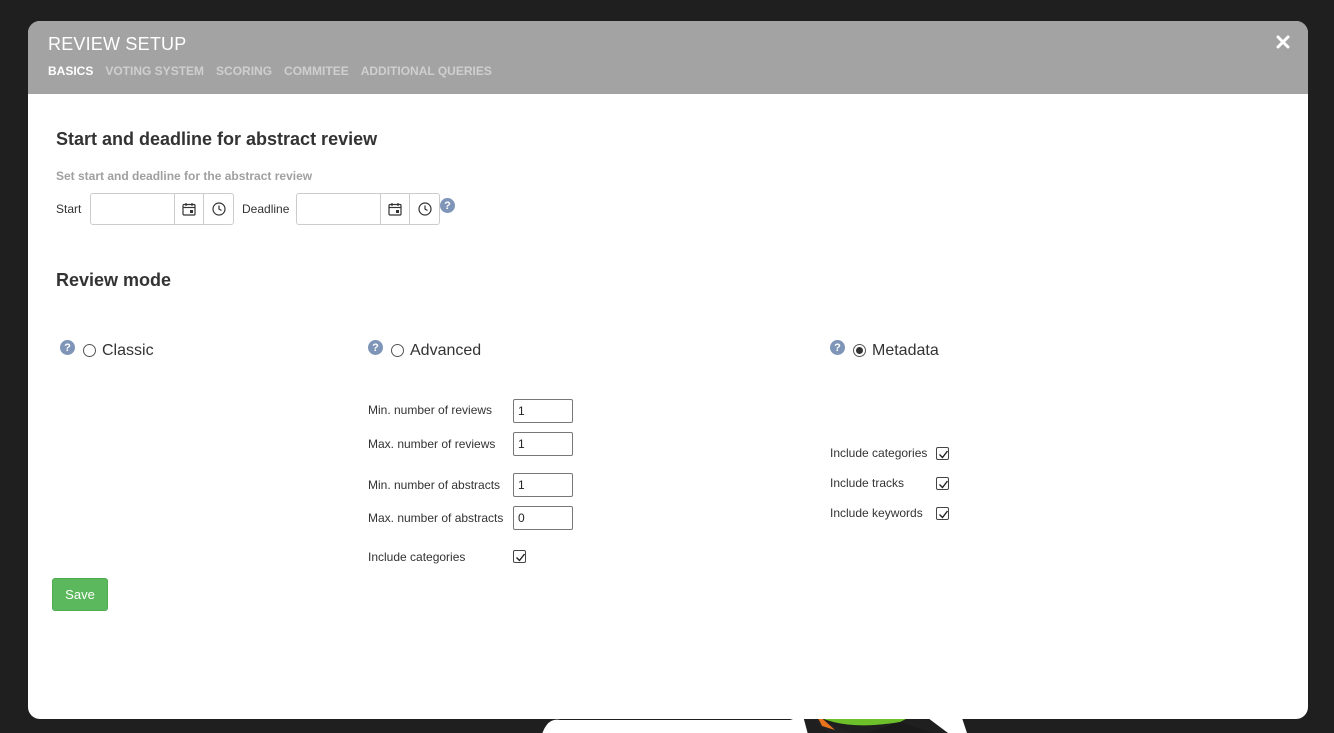 This screenshot has width=1334, height=733. I want to click on max-reviews-label: Max. number of reviews, so click(432, 444).